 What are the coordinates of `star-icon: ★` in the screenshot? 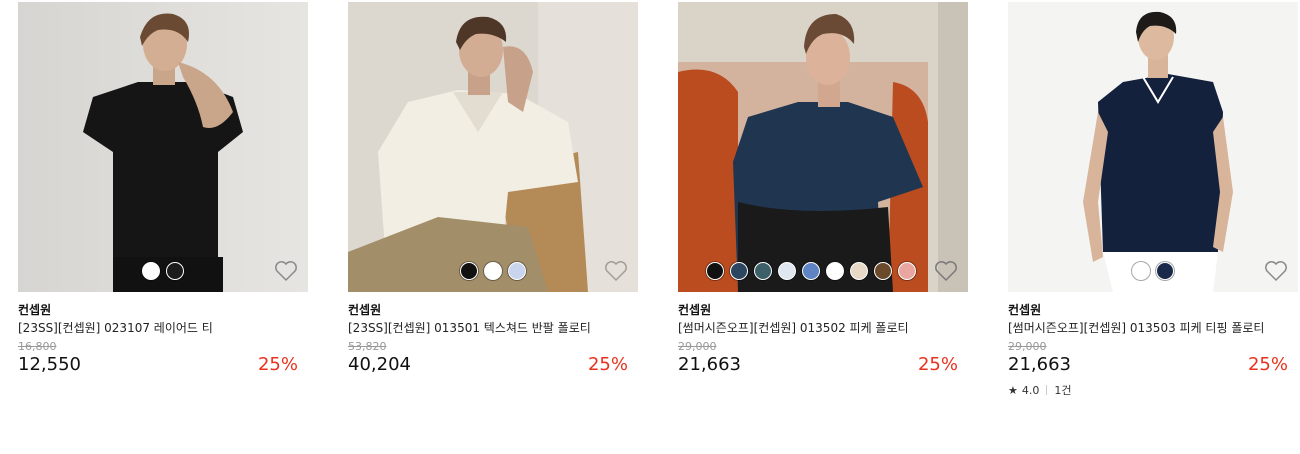 It's located at (1013, 390).